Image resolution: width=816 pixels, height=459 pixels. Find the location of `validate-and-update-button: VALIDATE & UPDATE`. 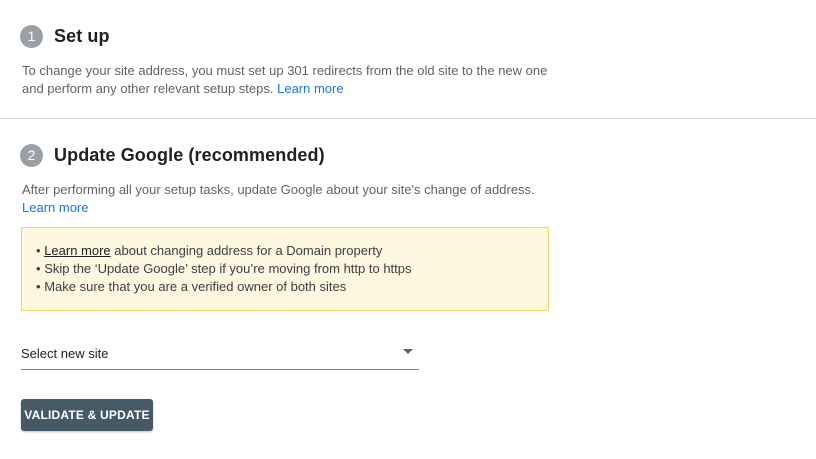

validate-and-update-button: VALIDATE & UPDATE is located at coordinates (87, 415).